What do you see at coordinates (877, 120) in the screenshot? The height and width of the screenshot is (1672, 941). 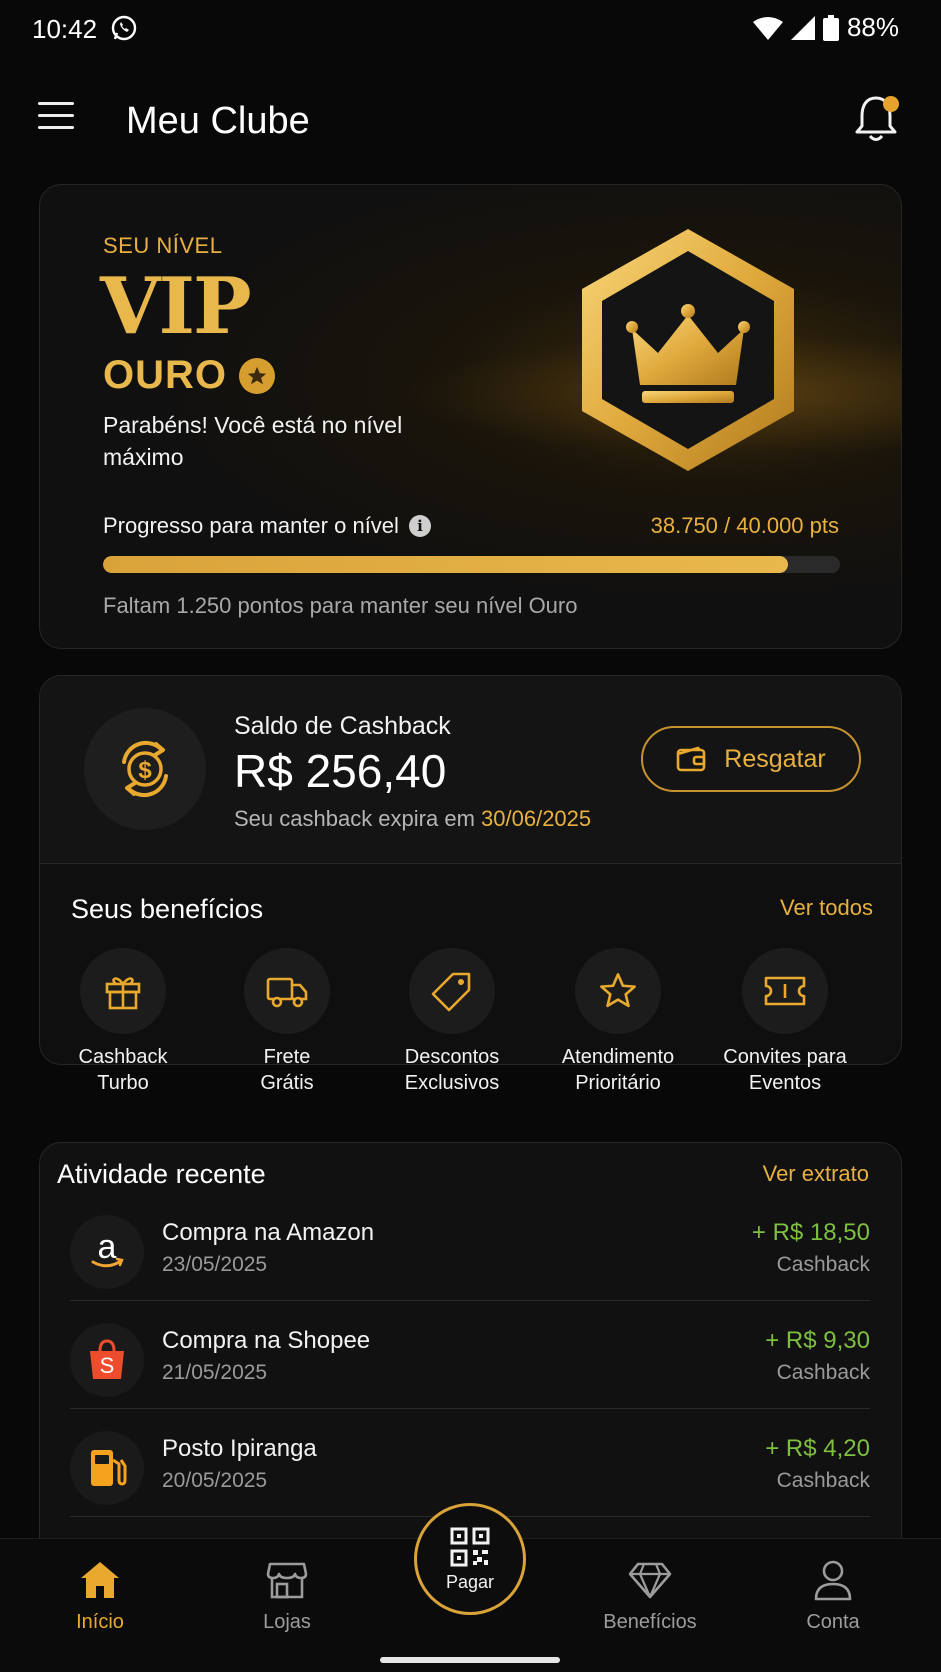 I see `notifications-button` at bounding box center [877, 120].